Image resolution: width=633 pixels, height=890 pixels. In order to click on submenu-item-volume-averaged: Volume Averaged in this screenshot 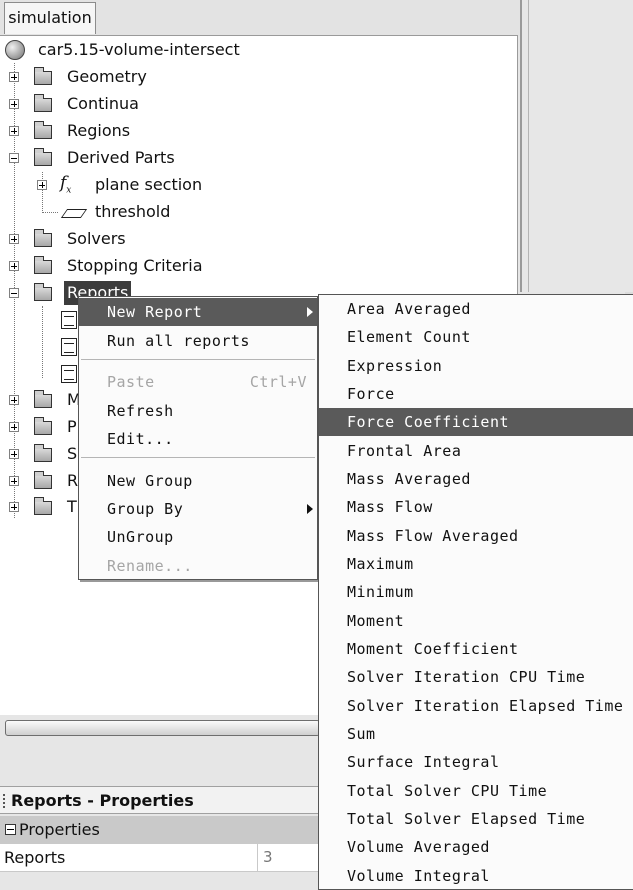, I will do `click(476, 847)`.